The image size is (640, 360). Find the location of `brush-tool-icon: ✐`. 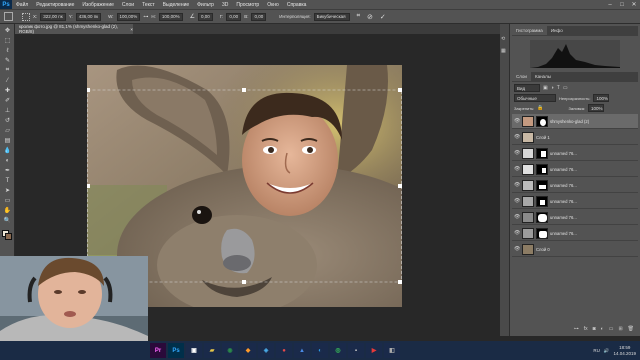

brush-tool-icon: ✐ is located at coordinates (7, 100).